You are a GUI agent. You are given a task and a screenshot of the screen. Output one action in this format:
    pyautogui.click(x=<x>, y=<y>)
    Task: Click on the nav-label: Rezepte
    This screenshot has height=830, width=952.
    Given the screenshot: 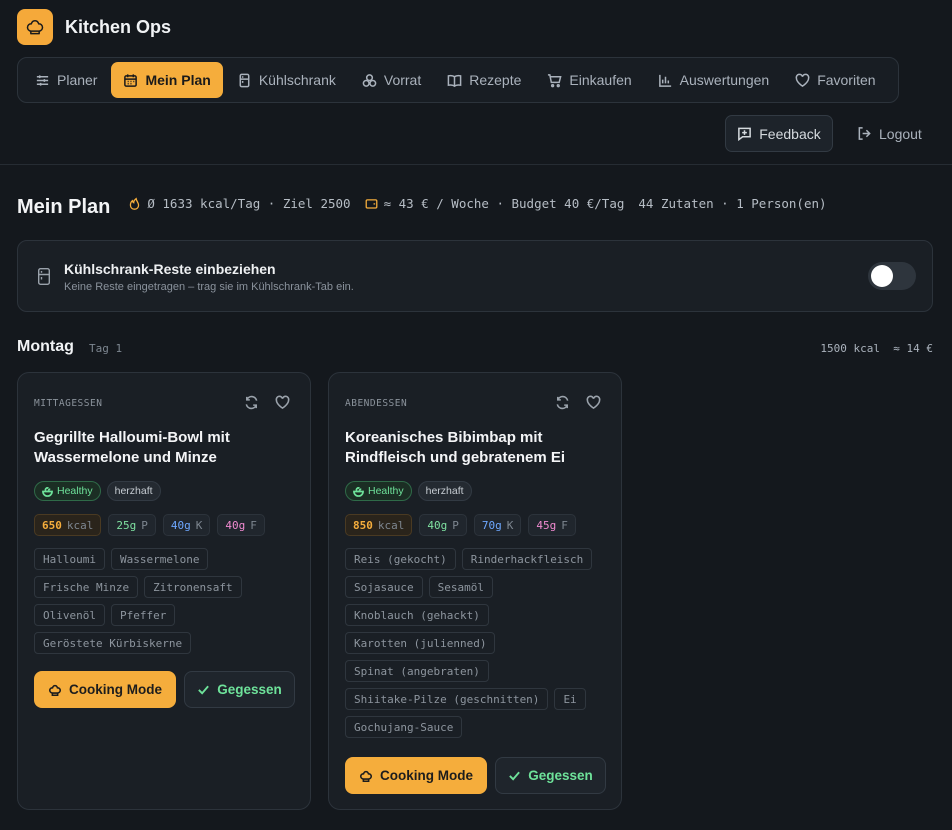 What is the action you would take?
    pyautogui.click(x=495, y=80)
    